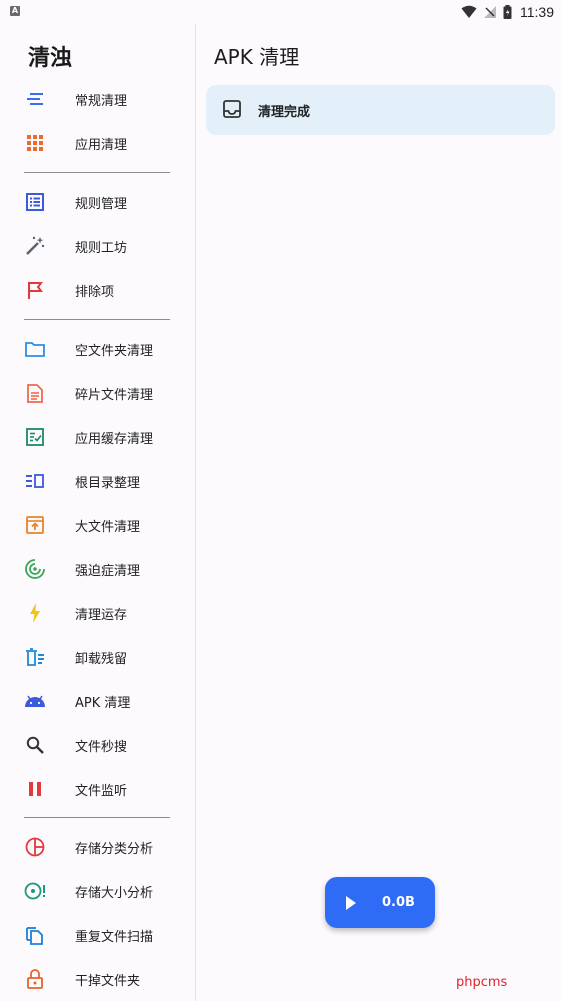  What do you see at coordinates (507, 12) in the screenshot?
I see `battery-icon` at bounding box center [507, 12].